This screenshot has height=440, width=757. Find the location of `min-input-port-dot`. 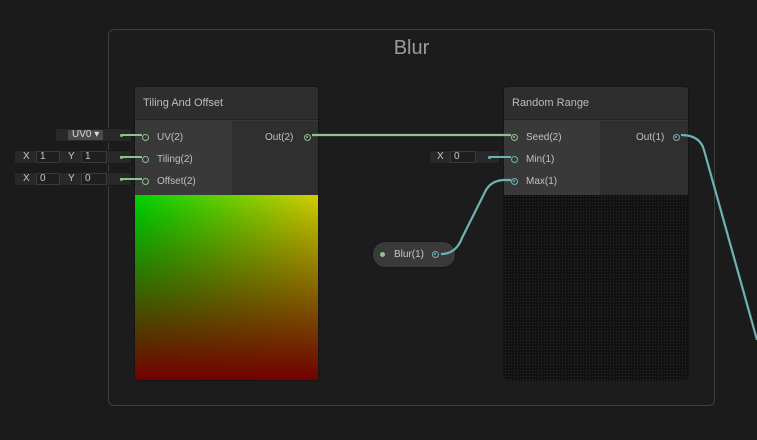

min-input-port-dot is located at coordinates (514, 159).